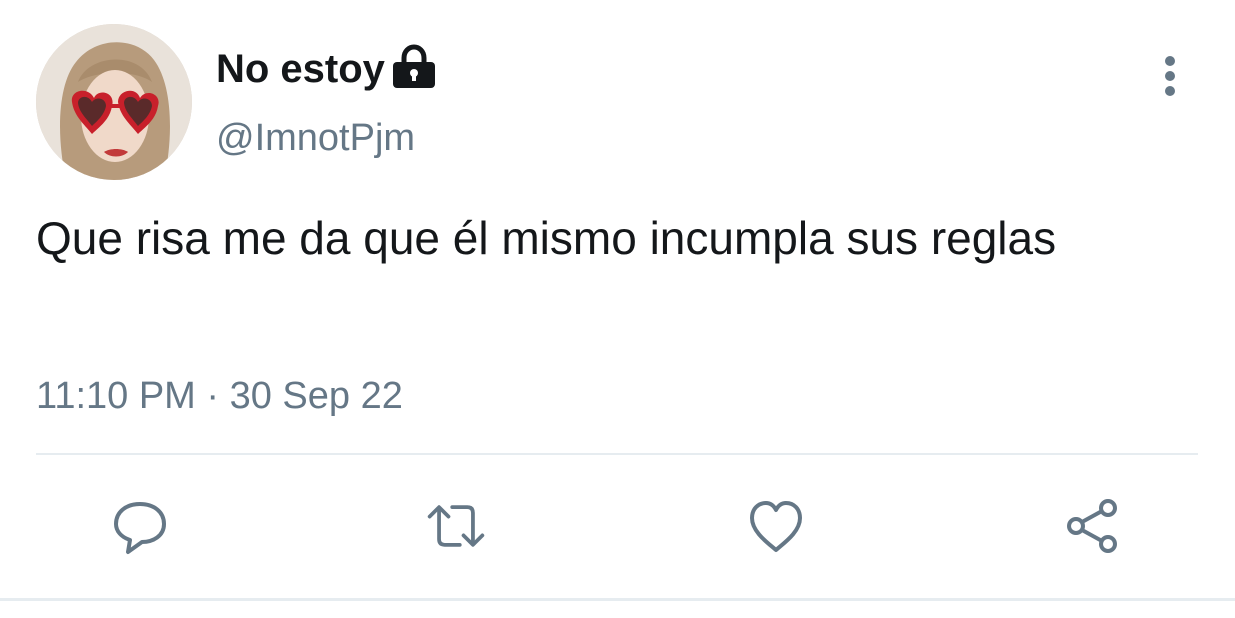 Image resolution: width=1235 pixels, height=618 pixels. I want to click on reply-icon, so click(140, 528).